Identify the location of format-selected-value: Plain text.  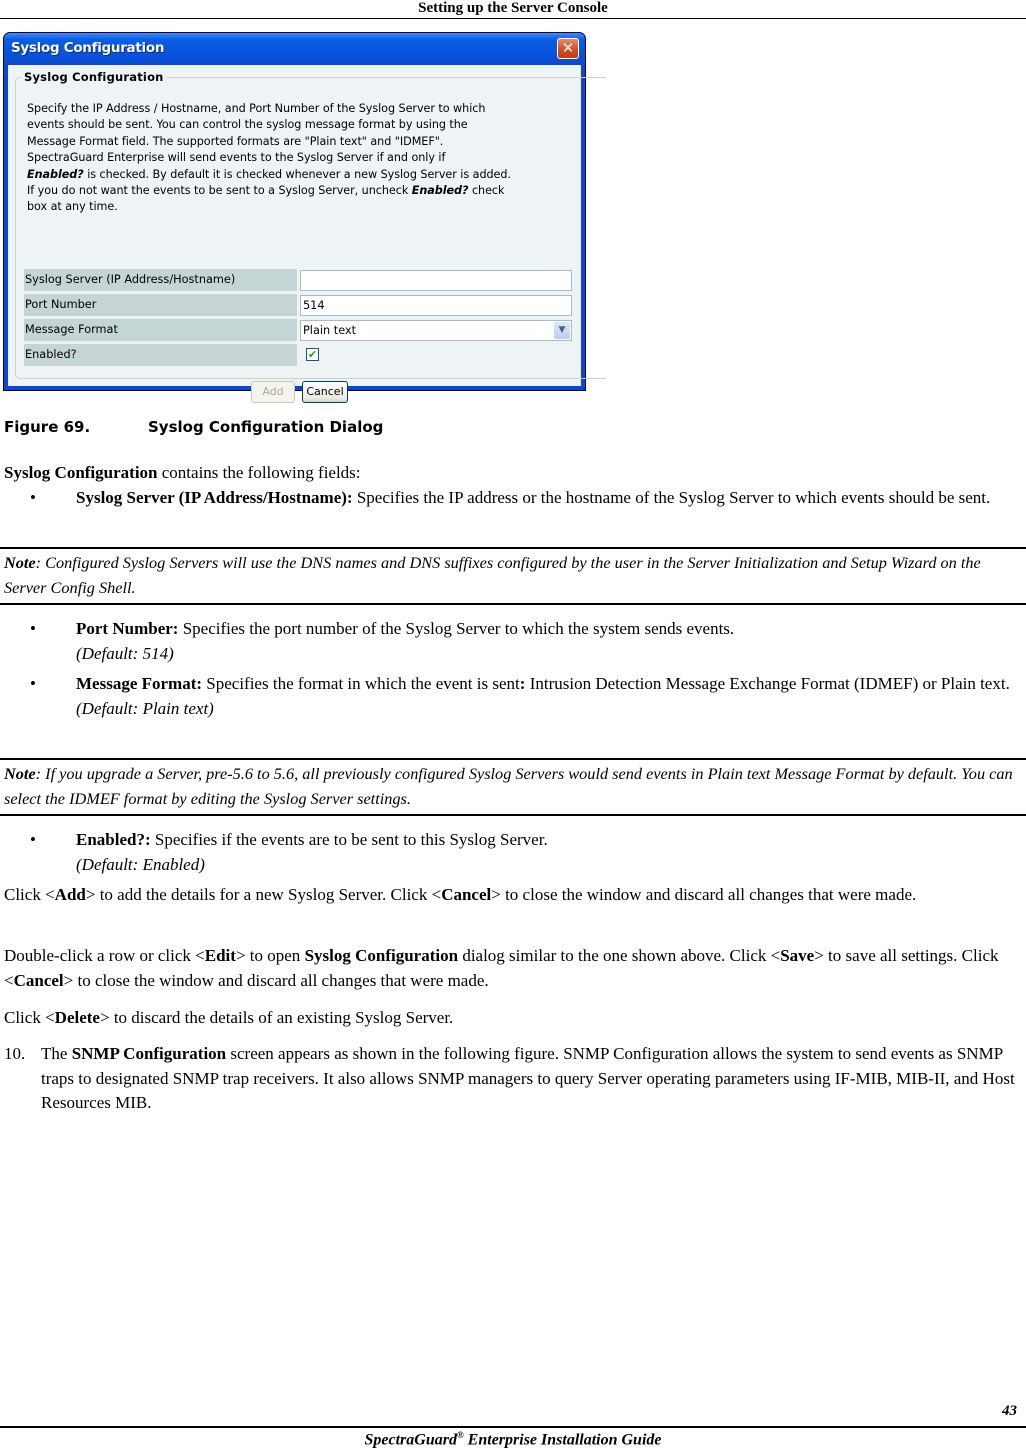
(330, 330).